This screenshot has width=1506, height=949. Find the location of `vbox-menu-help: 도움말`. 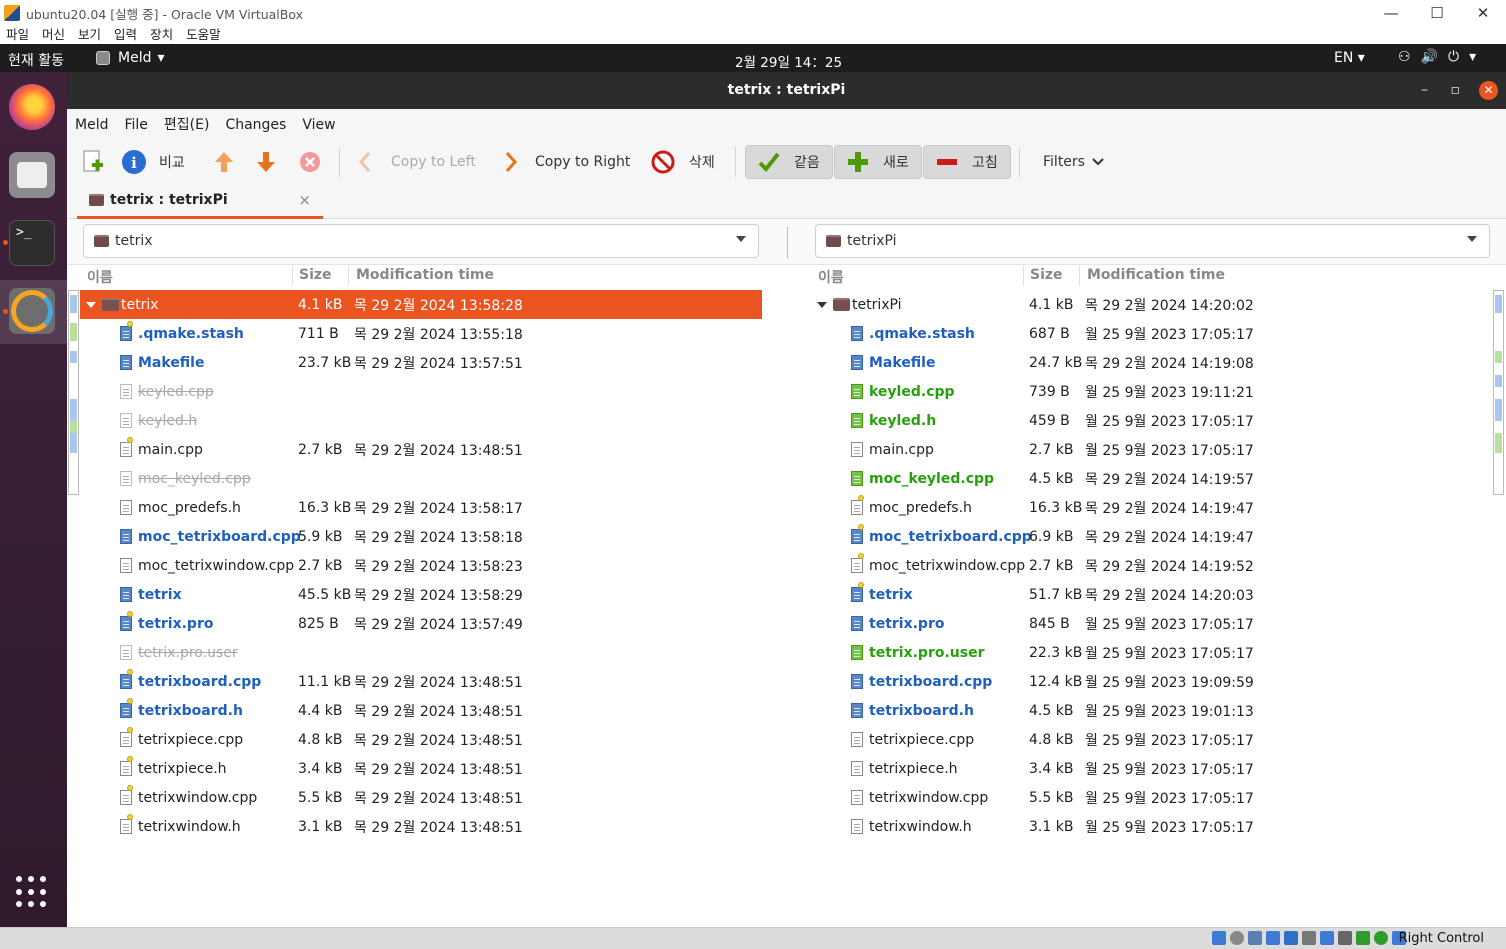

vbox-menu-help: 도움말 is located at coordinates (203, 35).